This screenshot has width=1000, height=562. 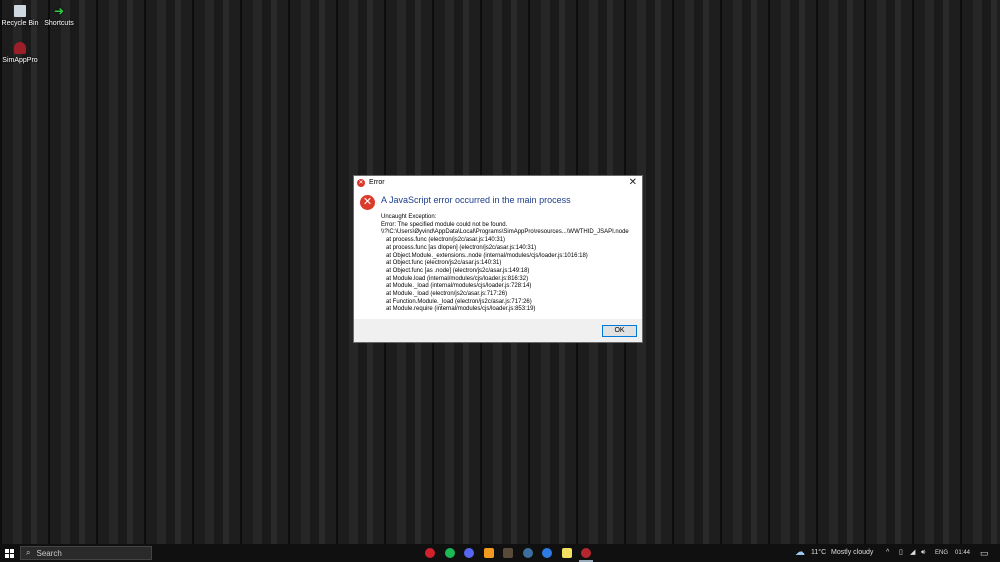 I want to click on device-icon: ▯, so click(x=901, y=553).